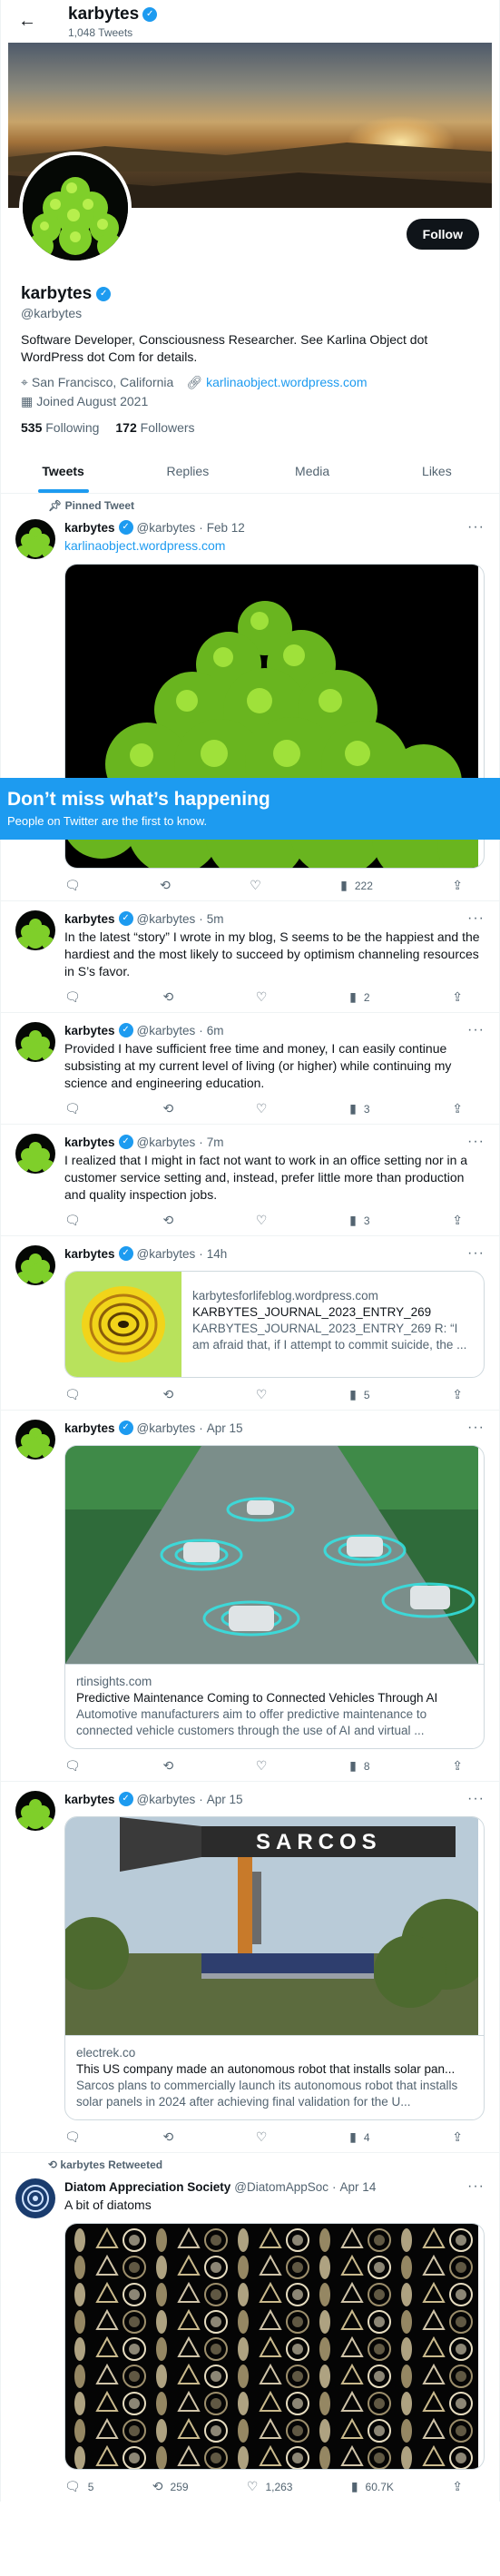 The height and width of the screenshot is (2576, 500). I want to click on views-button: ▮ 222, so click(357, 885).